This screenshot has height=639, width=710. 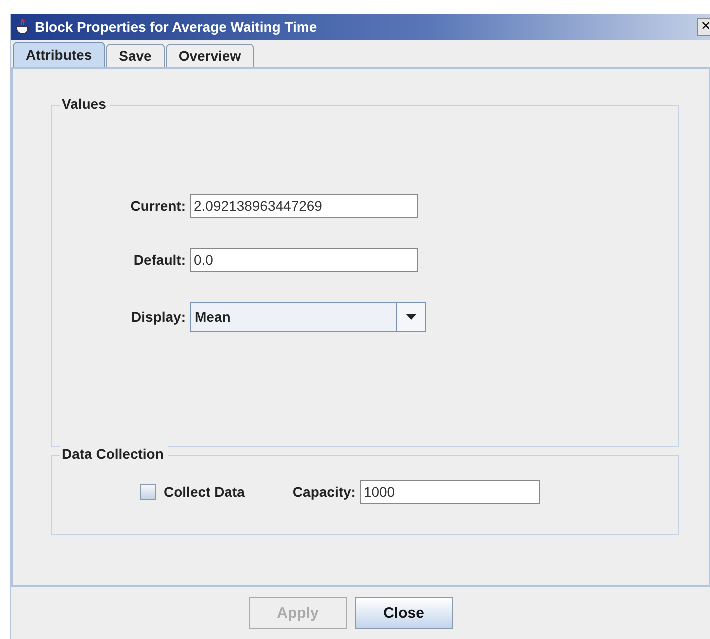 I want to click on field-label: Display:, so click(x=158, y=317).